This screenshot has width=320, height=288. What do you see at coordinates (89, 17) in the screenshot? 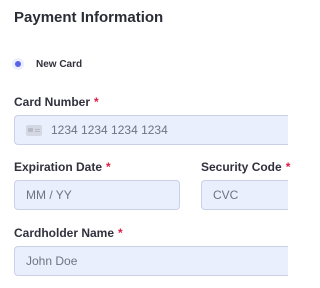
I see `page-title: Payment Information` at bounding box center [89, 17].